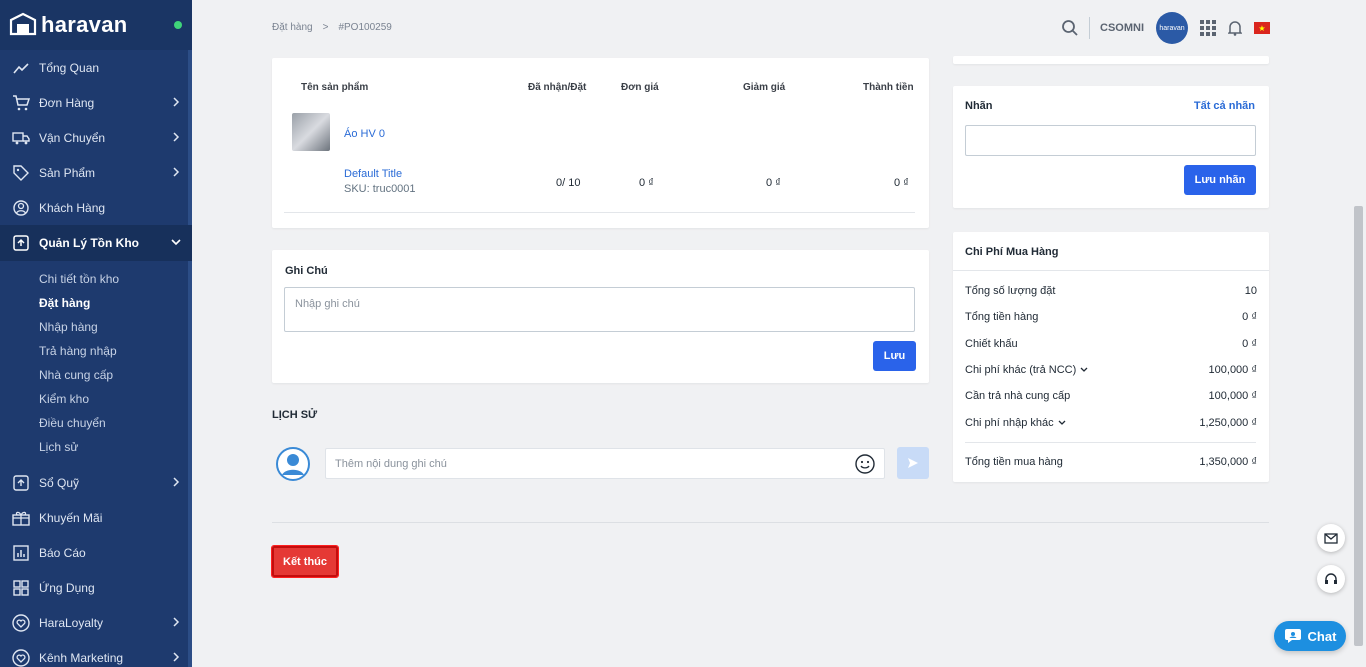 This screenshot has height=667, width=1366. What do you see at coordinates (568, 183) in the screenshot?
I see `received-ordered-value: 0/ 10` at bounding box center [568, 183].